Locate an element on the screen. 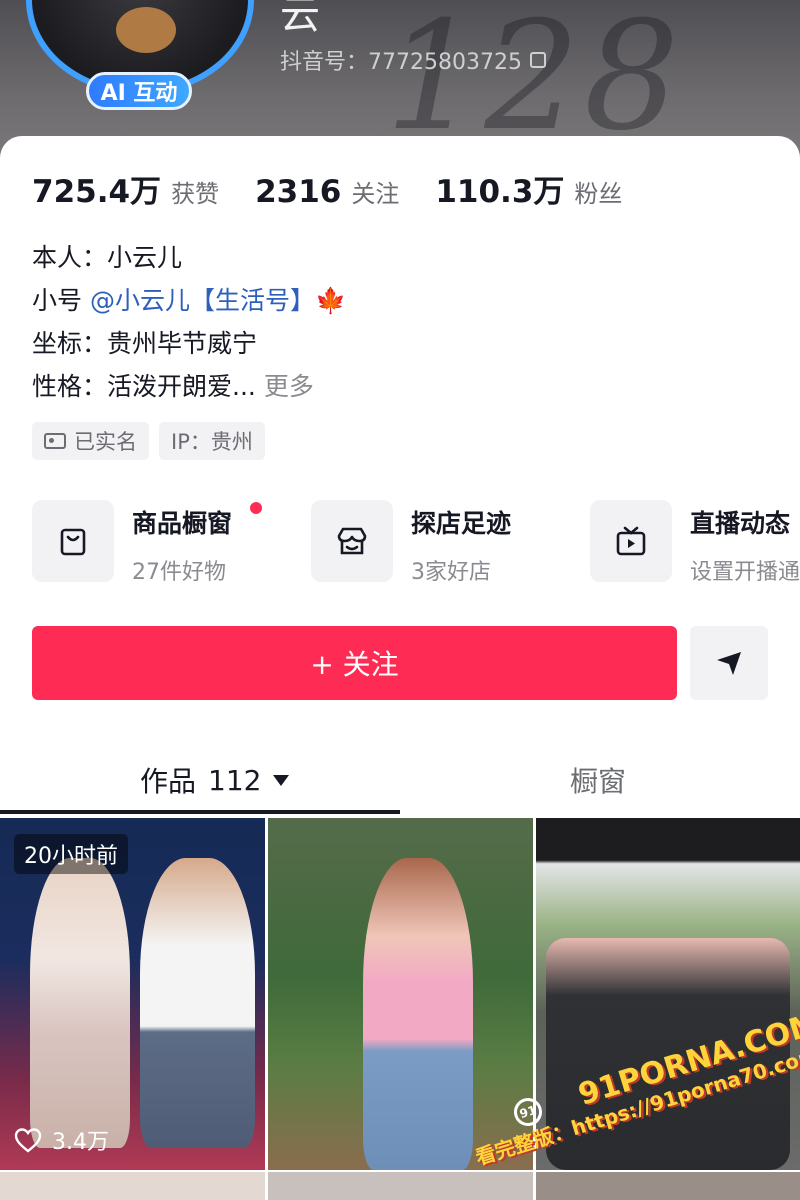 This screenshot has width=800, height=1200. send-message-button is located at coordinates (729, 663).